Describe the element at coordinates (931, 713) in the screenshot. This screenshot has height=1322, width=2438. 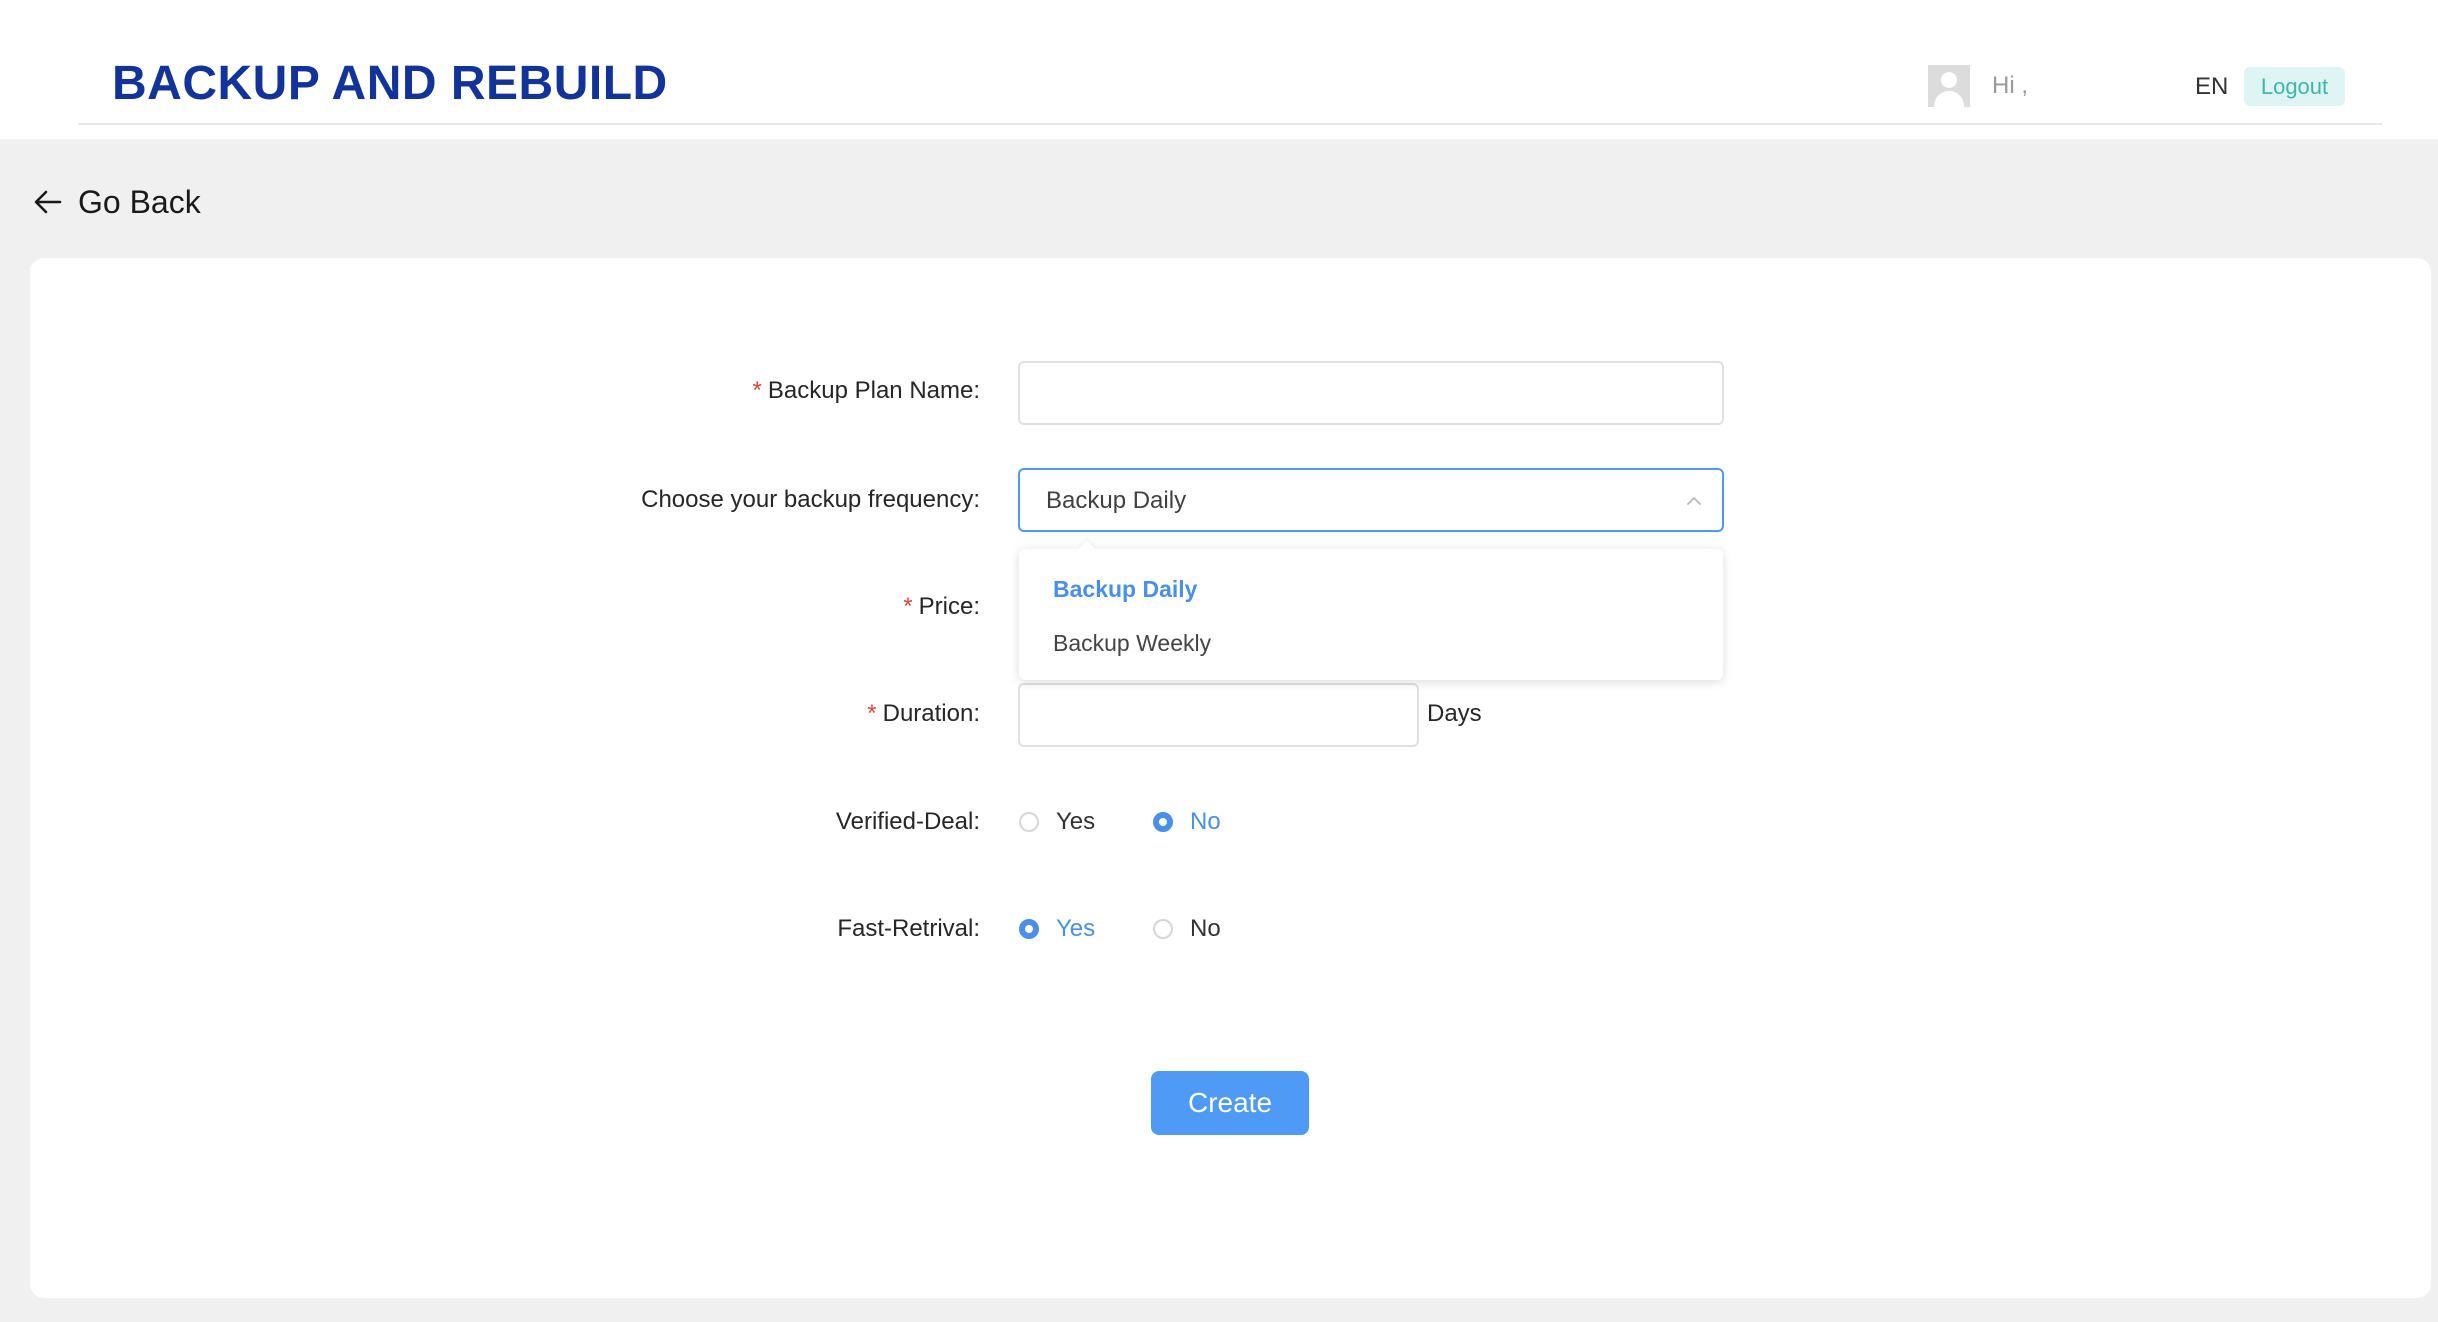
I see `duration-label-text: Duration:` at that location.